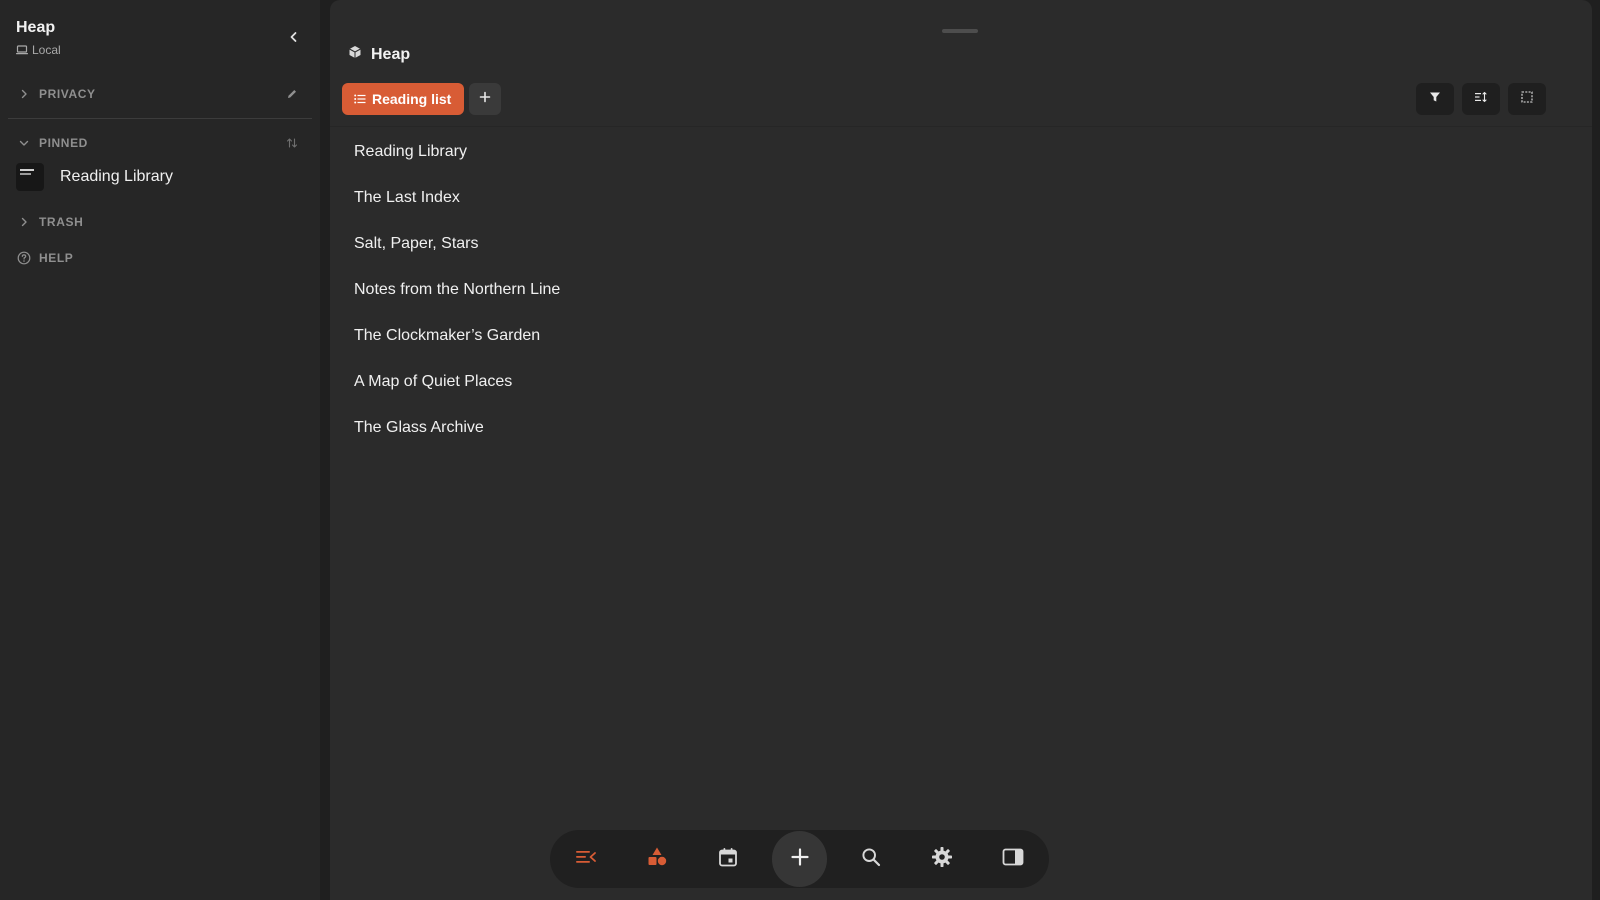 The image size is (1600, 900). What do you see at coordinates (161, 222) in the screenshot?
I see `section-trash: TRASH` at bounding box center [161, 222].